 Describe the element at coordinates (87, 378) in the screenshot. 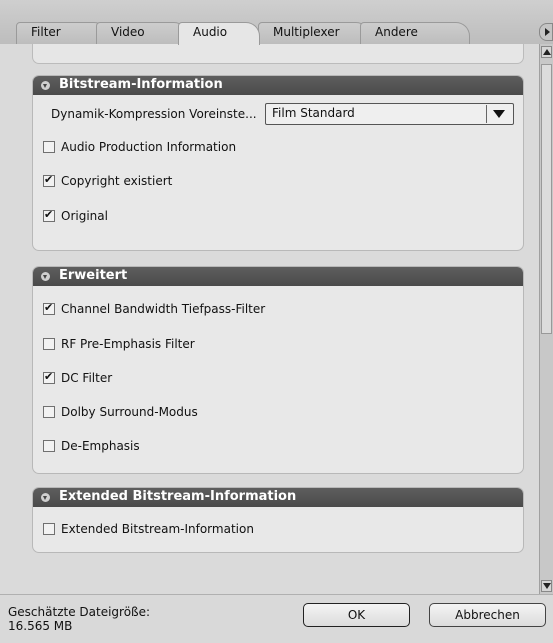

I see `checkbox-dc-filter-label: DC Filter` at that location.